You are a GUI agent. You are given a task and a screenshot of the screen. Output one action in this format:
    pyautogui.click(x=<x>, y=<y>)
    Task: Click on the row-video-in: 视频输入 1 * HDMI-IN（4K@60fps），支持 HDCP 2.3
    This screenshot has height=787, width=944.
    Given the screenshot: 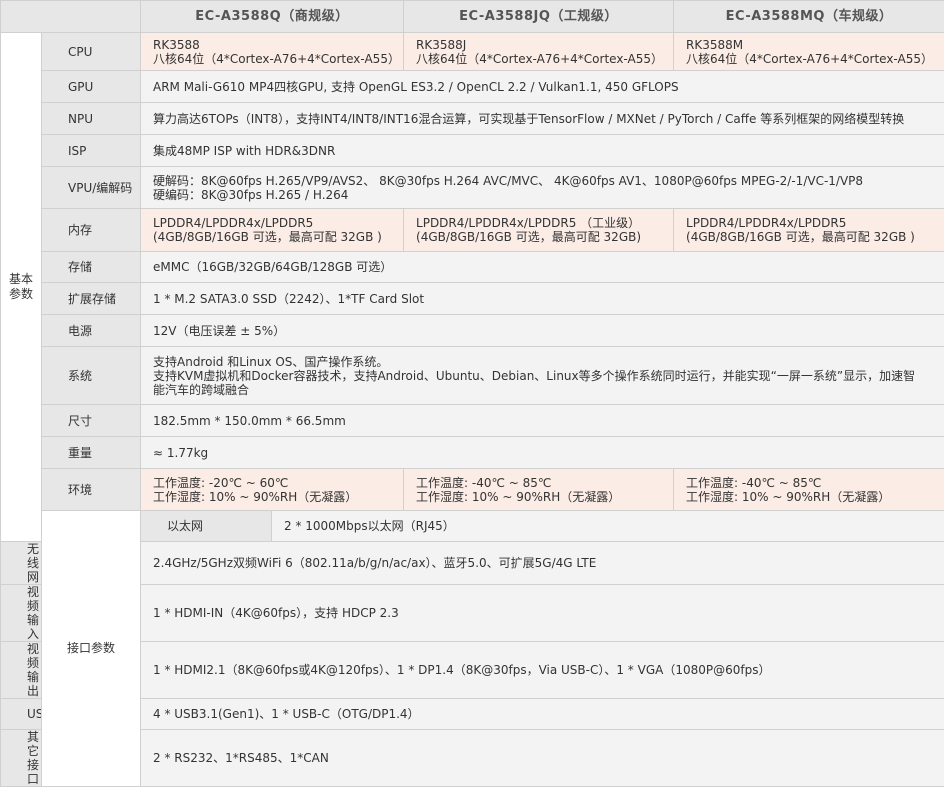 What is the action you would take?
    pyautogui.click(x=472, y=613)
    